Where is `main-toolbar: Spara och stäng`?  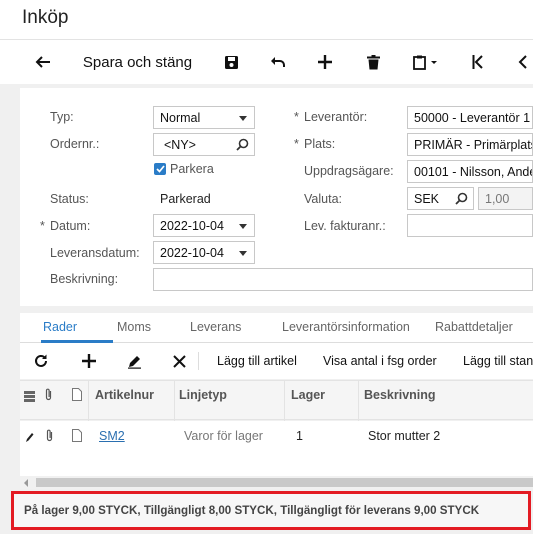
main-toolbar: Spara och stäng is located at coordinates (266, 62).